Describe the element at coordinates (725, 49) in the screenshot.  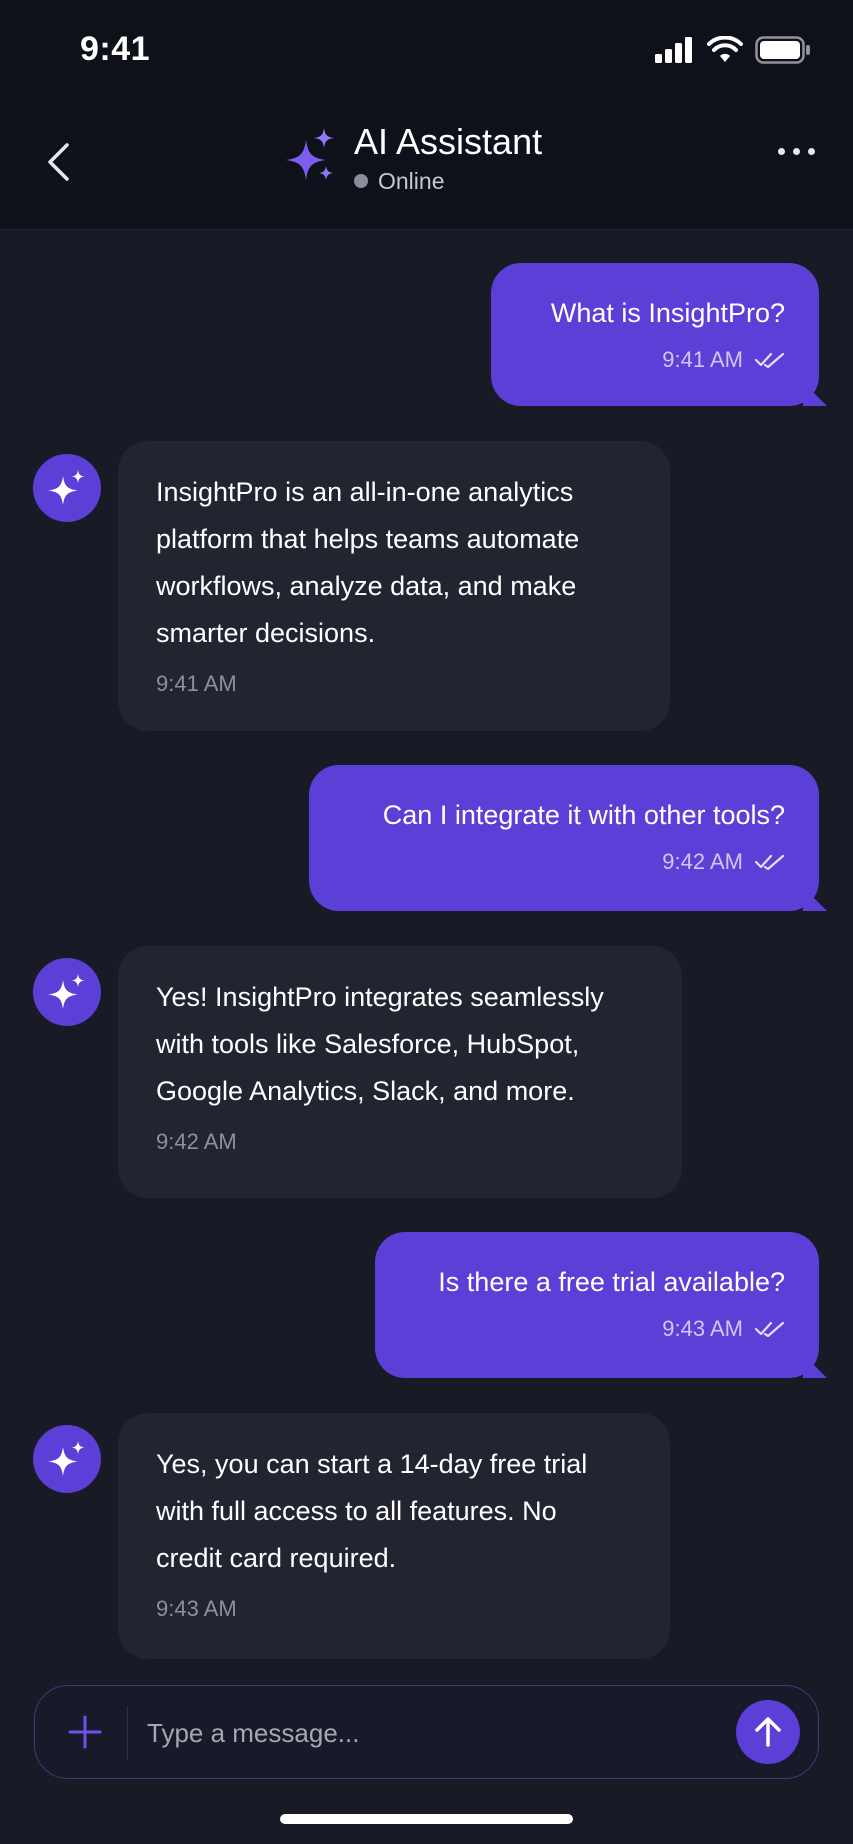
I see `wifi-icon` at that location.